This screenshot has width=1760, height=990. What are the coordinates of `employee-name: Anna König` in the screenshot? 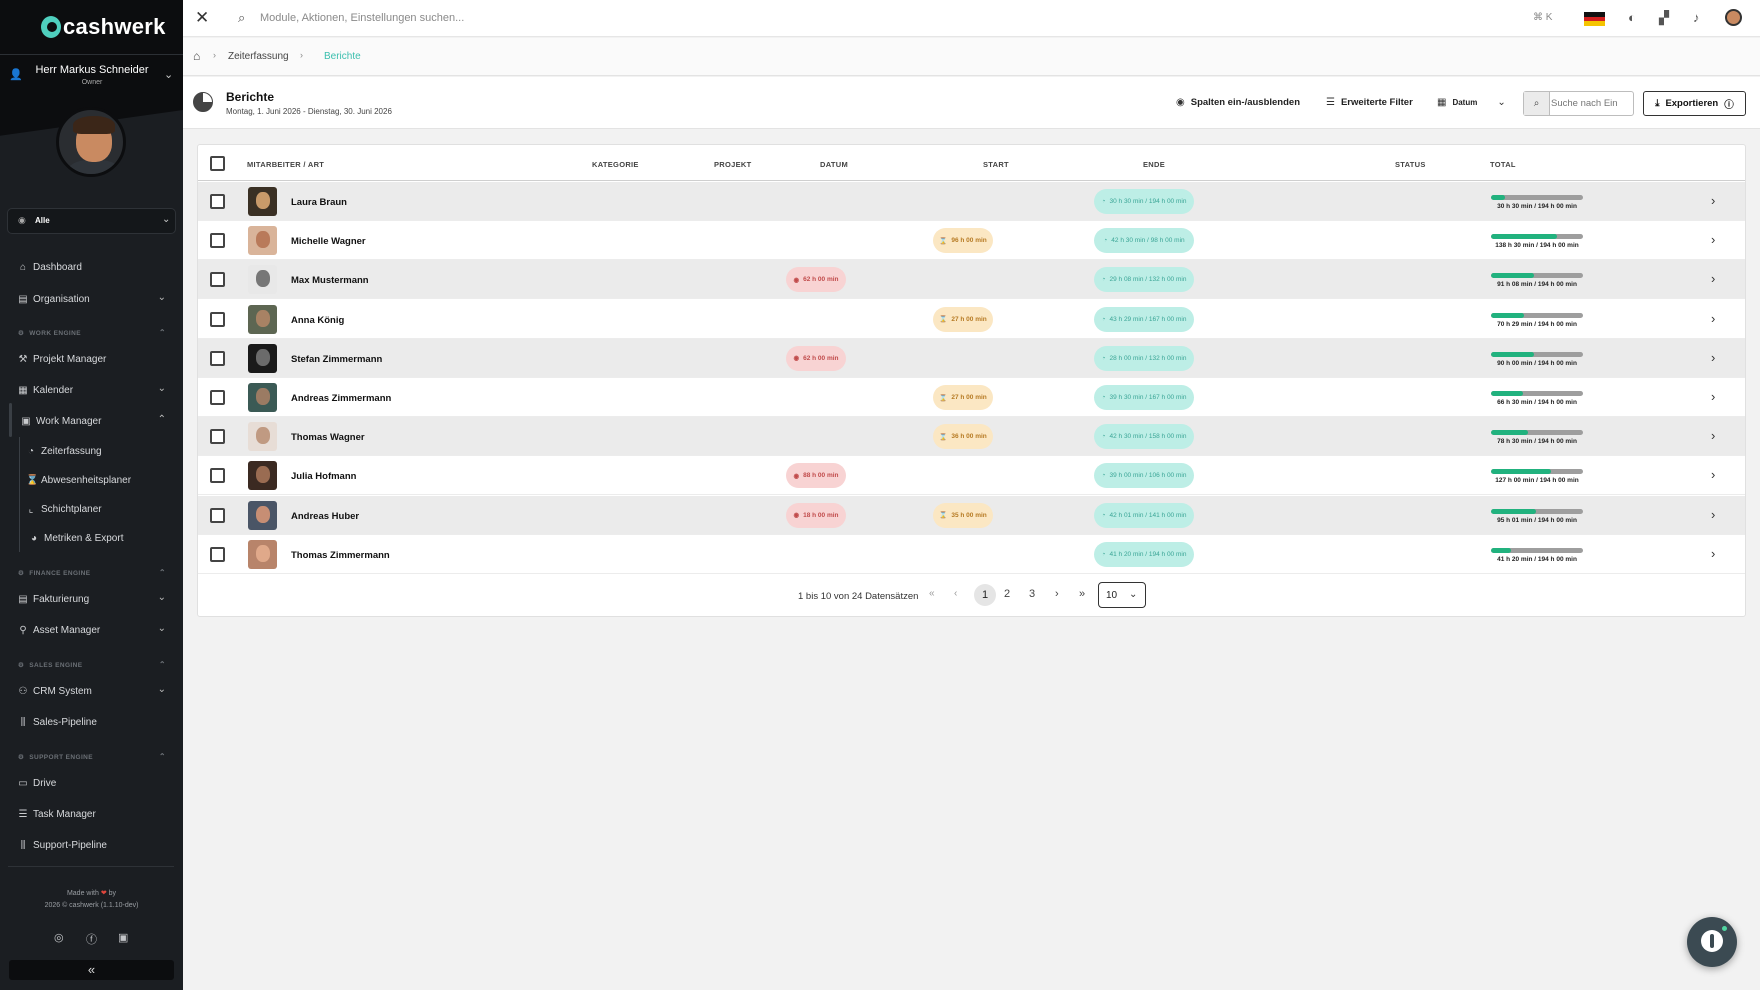 It's located at (317, 320).